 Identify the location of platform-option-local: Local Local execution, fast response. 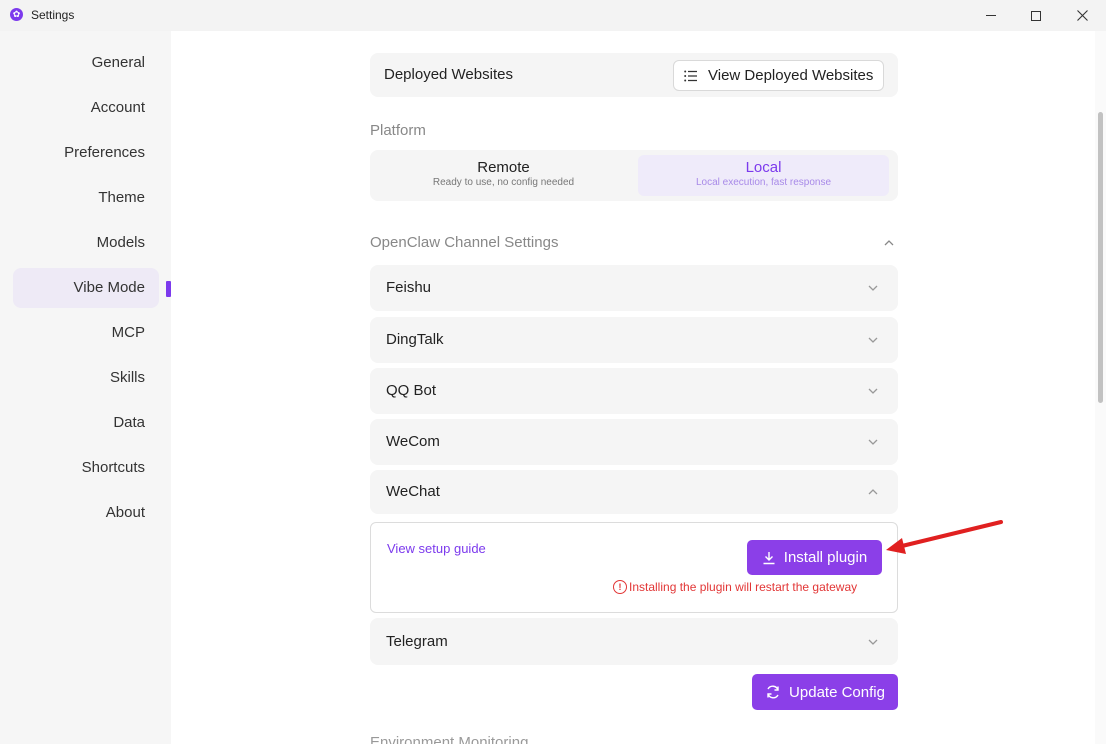
(763, 175).